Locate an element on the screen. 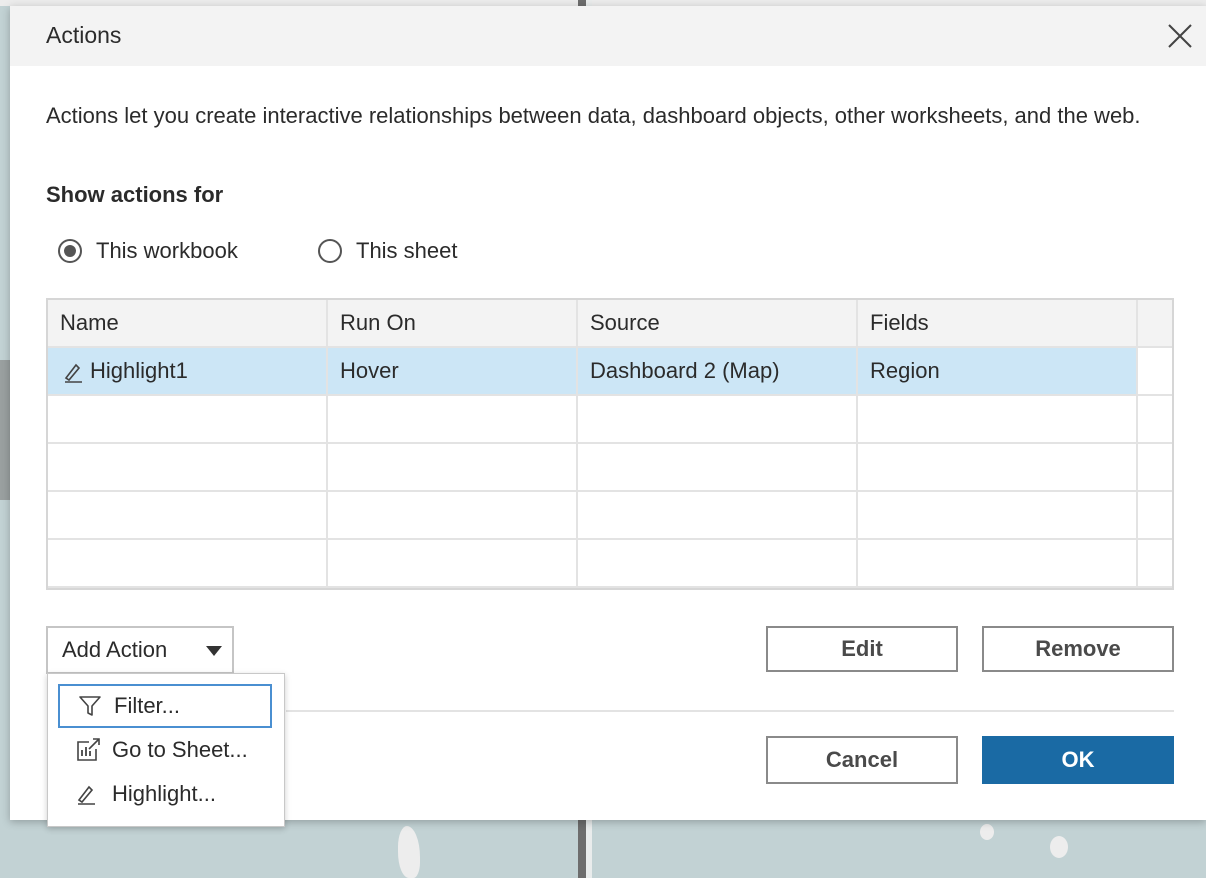 Image resolution: width=1206 pixels, height=878 pixels. radio-this-workbook: This workbook is located at coordinates (148, 251).